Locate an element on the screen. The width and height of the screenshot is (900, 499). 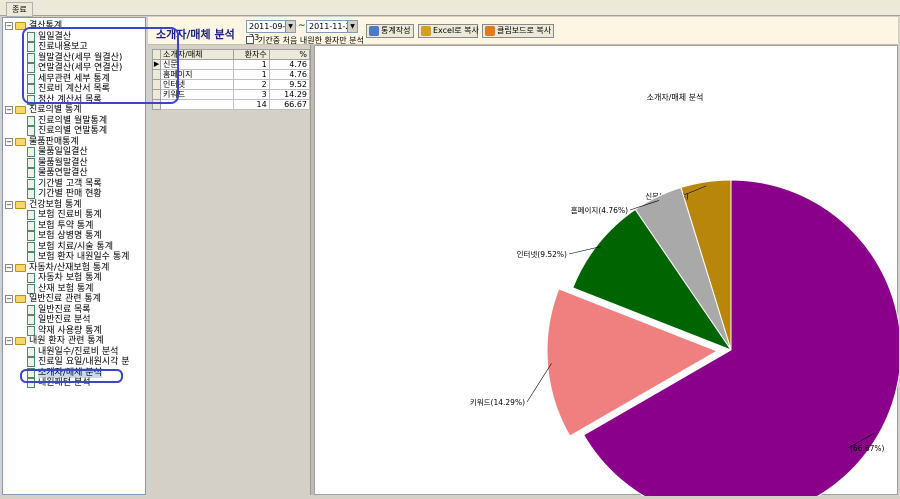
tree-item-label: 약재 사용량 통계 is located at coordinates (70, 330).